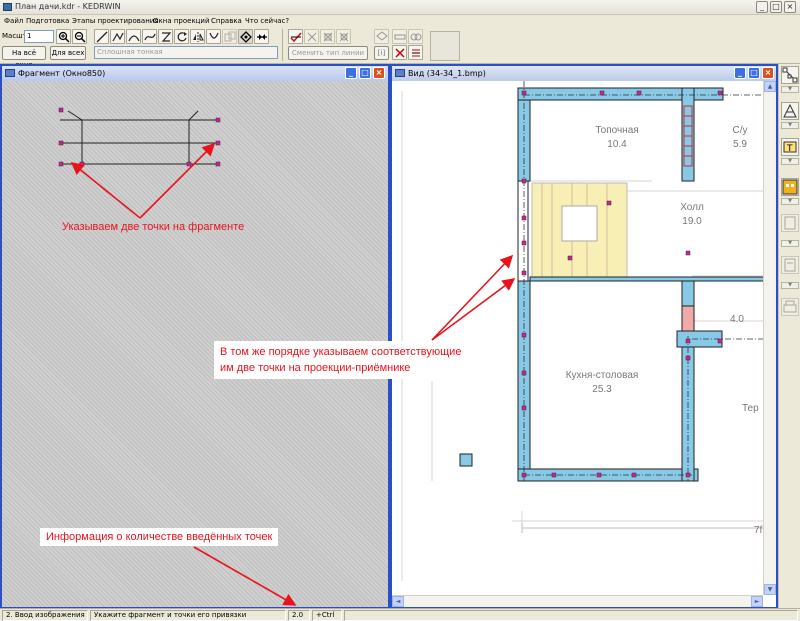 This screenshot has width=800, height=621. Describe the element at coordinates (790, 7) in the screenshot. I see `close-button: ×` at that location.